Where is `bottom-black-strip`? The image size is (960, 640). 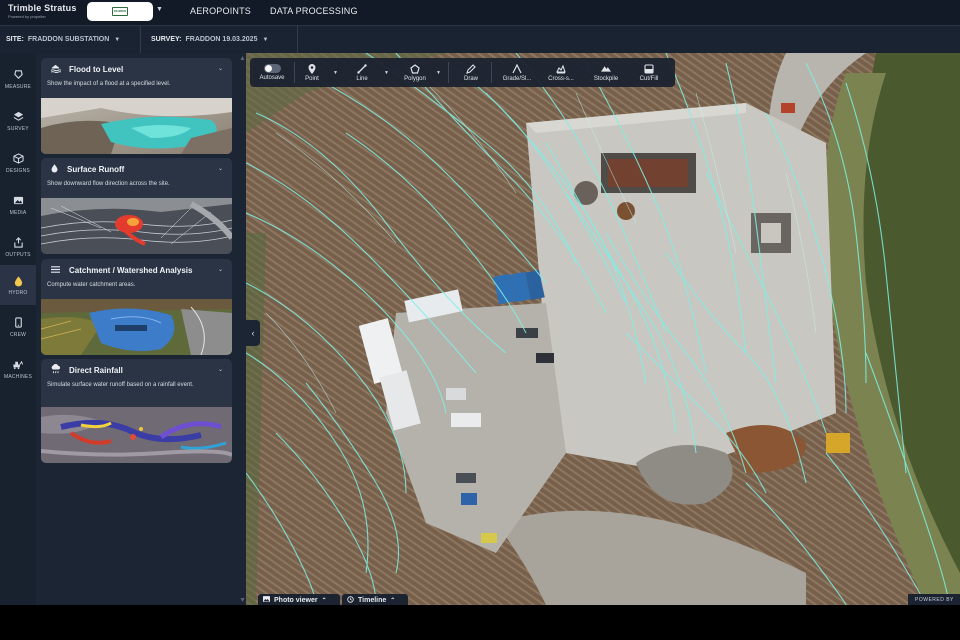
bottom-black-strip is located at coordinates (480, 622).